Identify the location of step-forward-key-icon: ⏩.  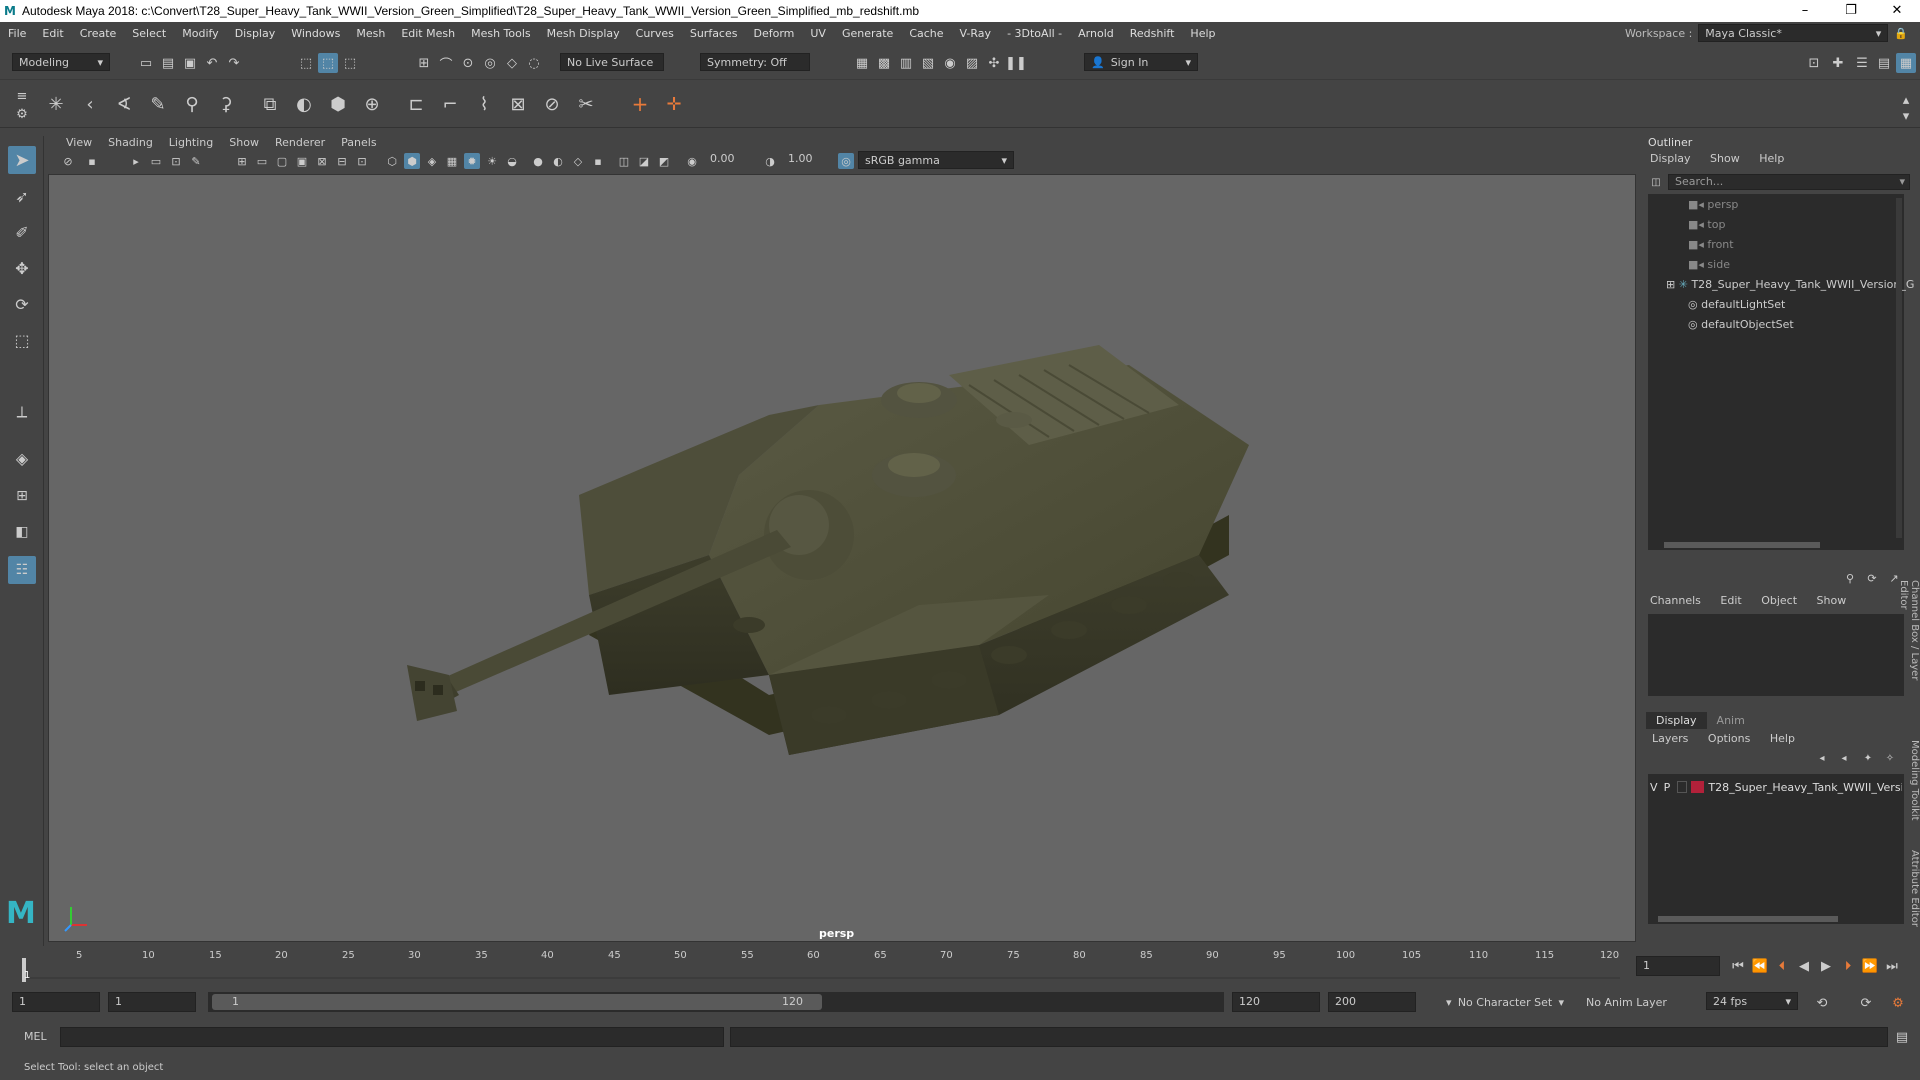
(1870, 966).